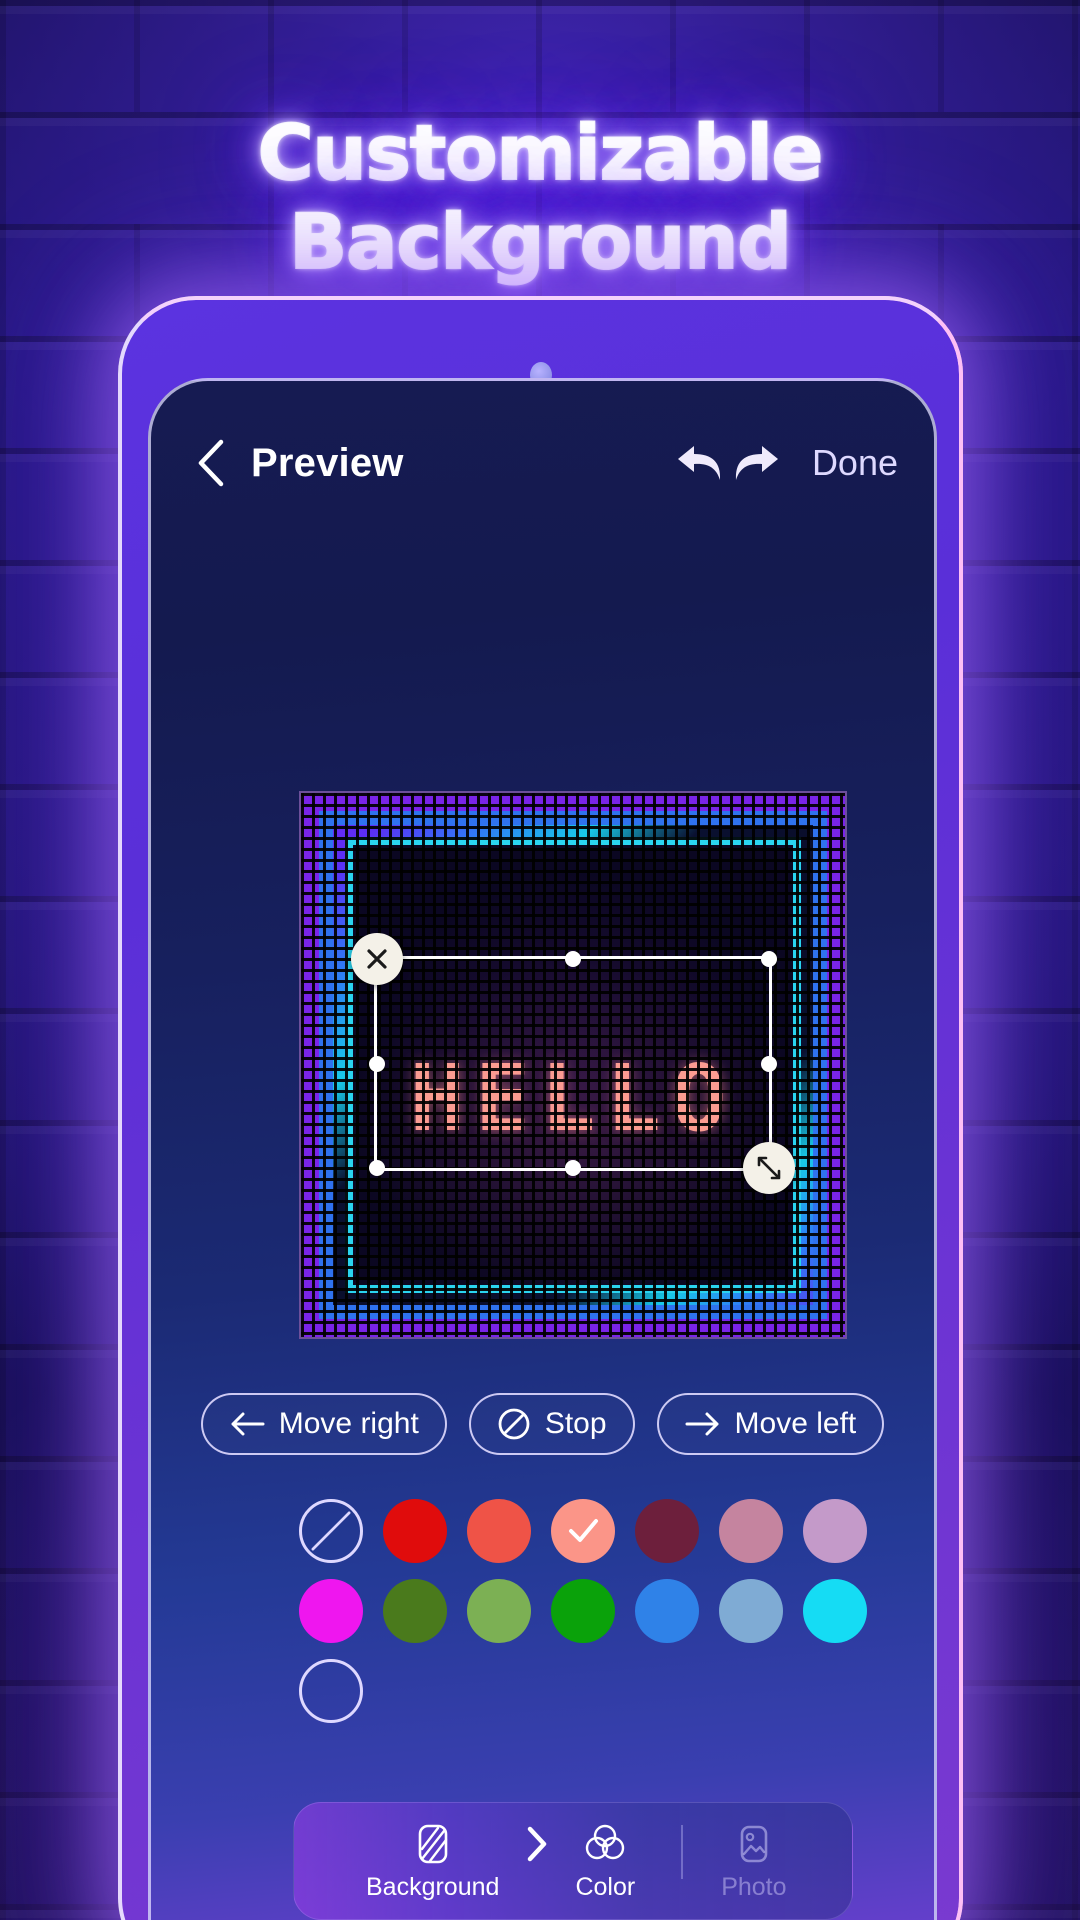 This screenshot has height=1920, width=1080. I want to click on chevron-left-icon, so click(211, 463).